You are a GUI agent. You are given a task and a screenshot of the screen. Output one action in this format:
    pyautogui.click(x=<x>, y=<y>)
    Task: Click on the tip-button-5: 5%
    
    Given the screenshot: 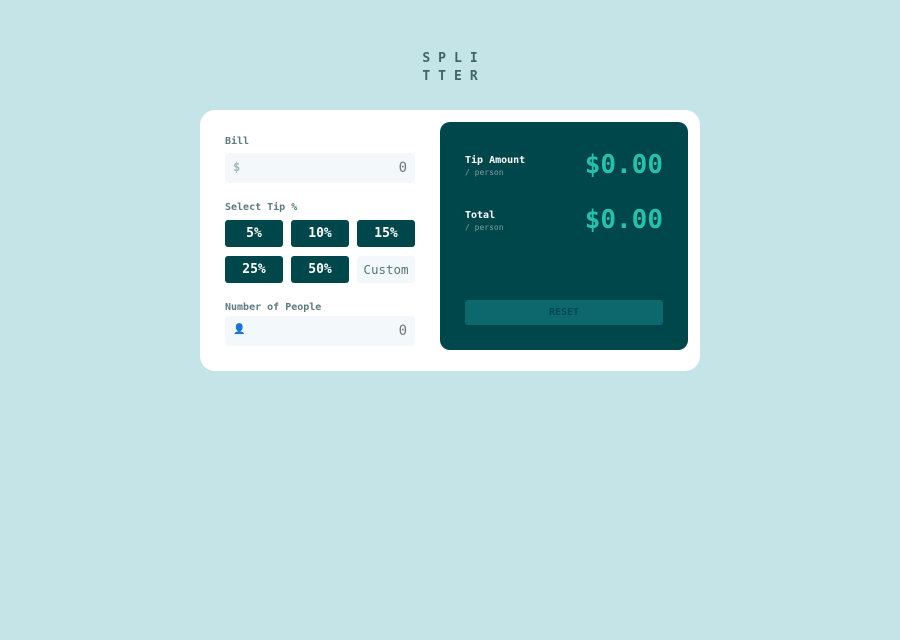 What is the action you would take?
    pyautogui.click(x=254, y=233)
    